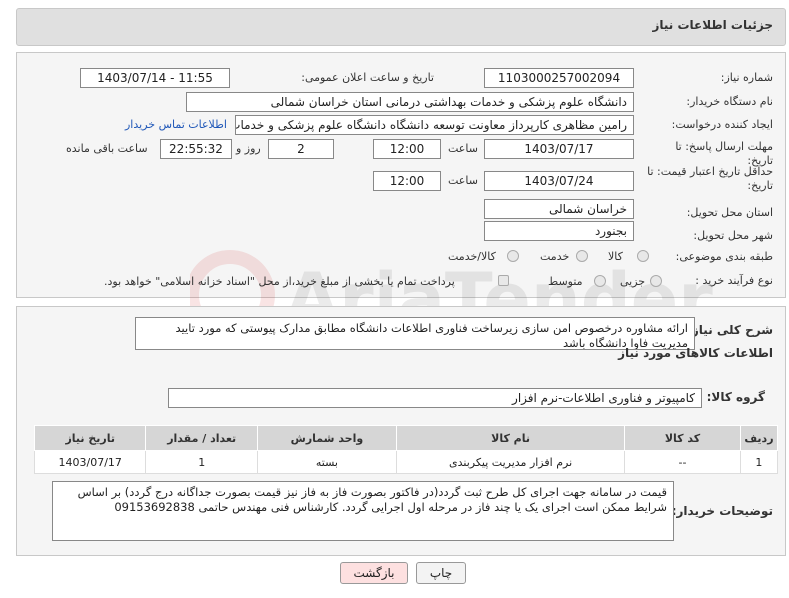 The width and height of the screenshot is (789, 598). Describe the element at coordinates (734, 280) in the screenshot. I see `purchase-type-label: نوع فرآیند خرید :` at that location.